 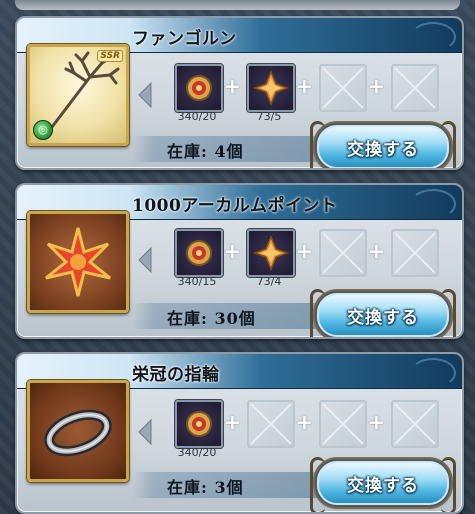 What do you see at coordinates (43, 130) in the screenshot?
I see `wind-element-icon: ◎` at bounding box center [43, 130].